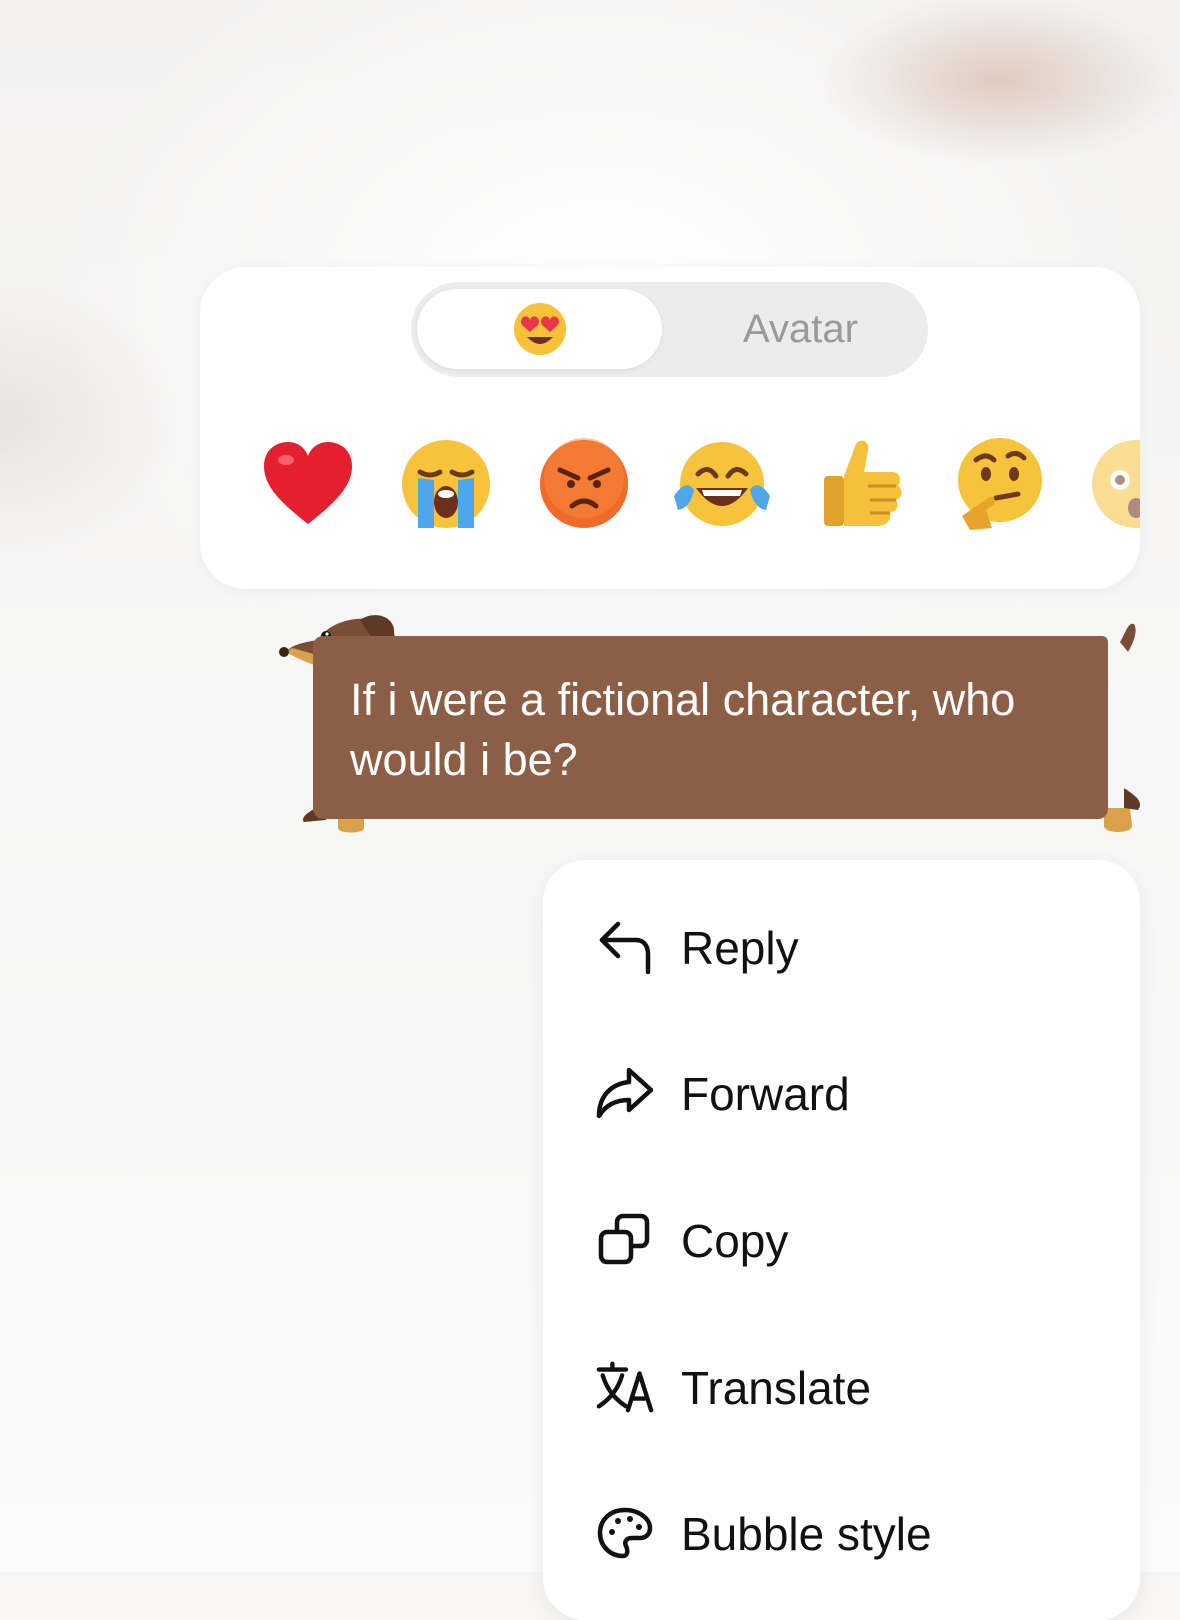 Image resolution: width=1180 pixels, height=1620 pixels. I want to click on tears-of-joy-emoji, so click(722, 484).